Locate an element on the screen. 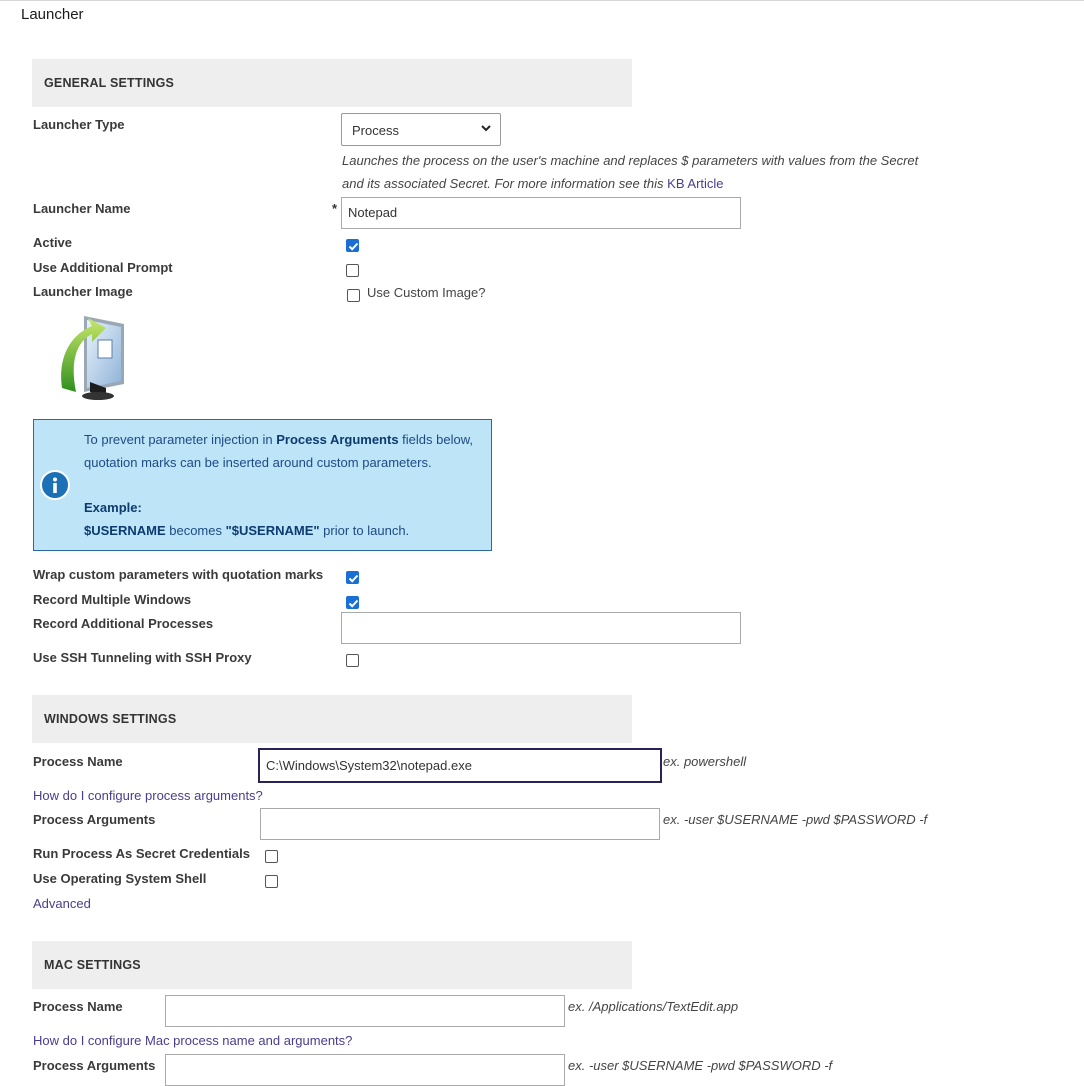 The height and width of the screenshot is (1086, 1084). launcher-process-icon is located at coordinates (92, 358).